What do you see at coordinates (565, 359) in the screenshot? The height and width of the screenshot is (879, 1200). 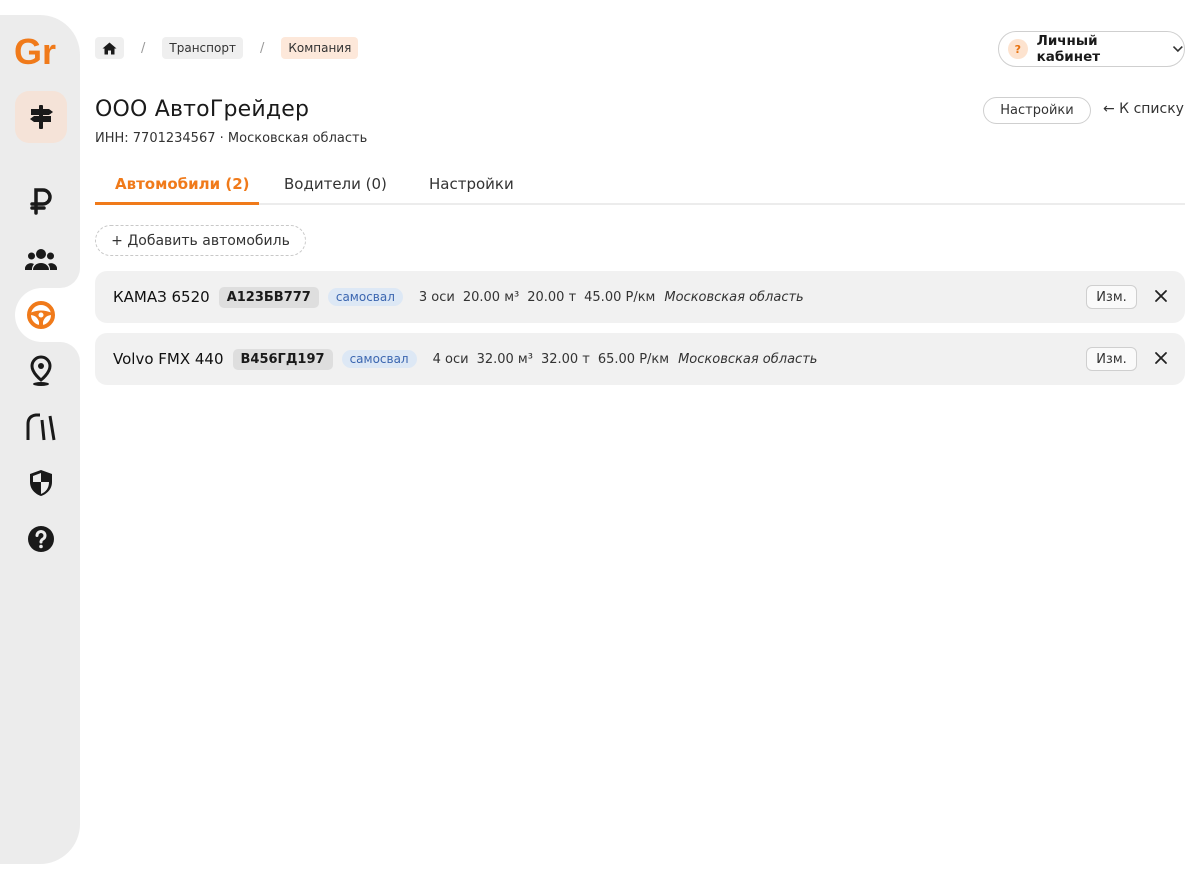 I see `vehicle-weight: 32.00 т` at bounding box center [565, 359].